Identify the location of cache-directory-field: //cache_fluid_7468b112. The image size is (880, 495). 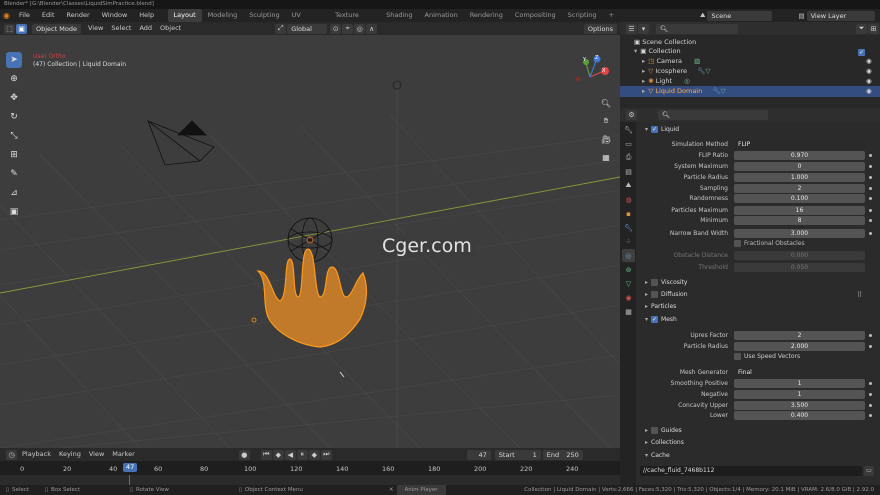
(751, 471).